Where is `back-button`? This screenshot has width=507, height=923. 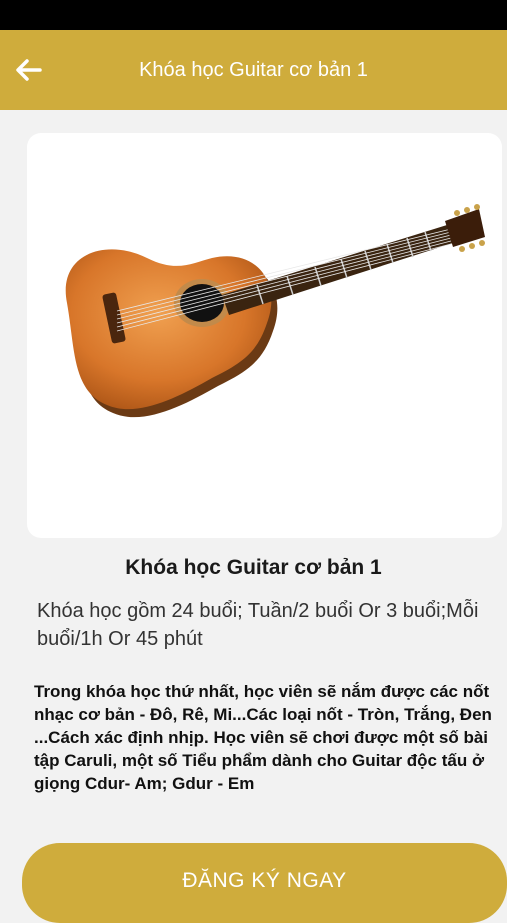 back-button is located at coordinates (28, 70).